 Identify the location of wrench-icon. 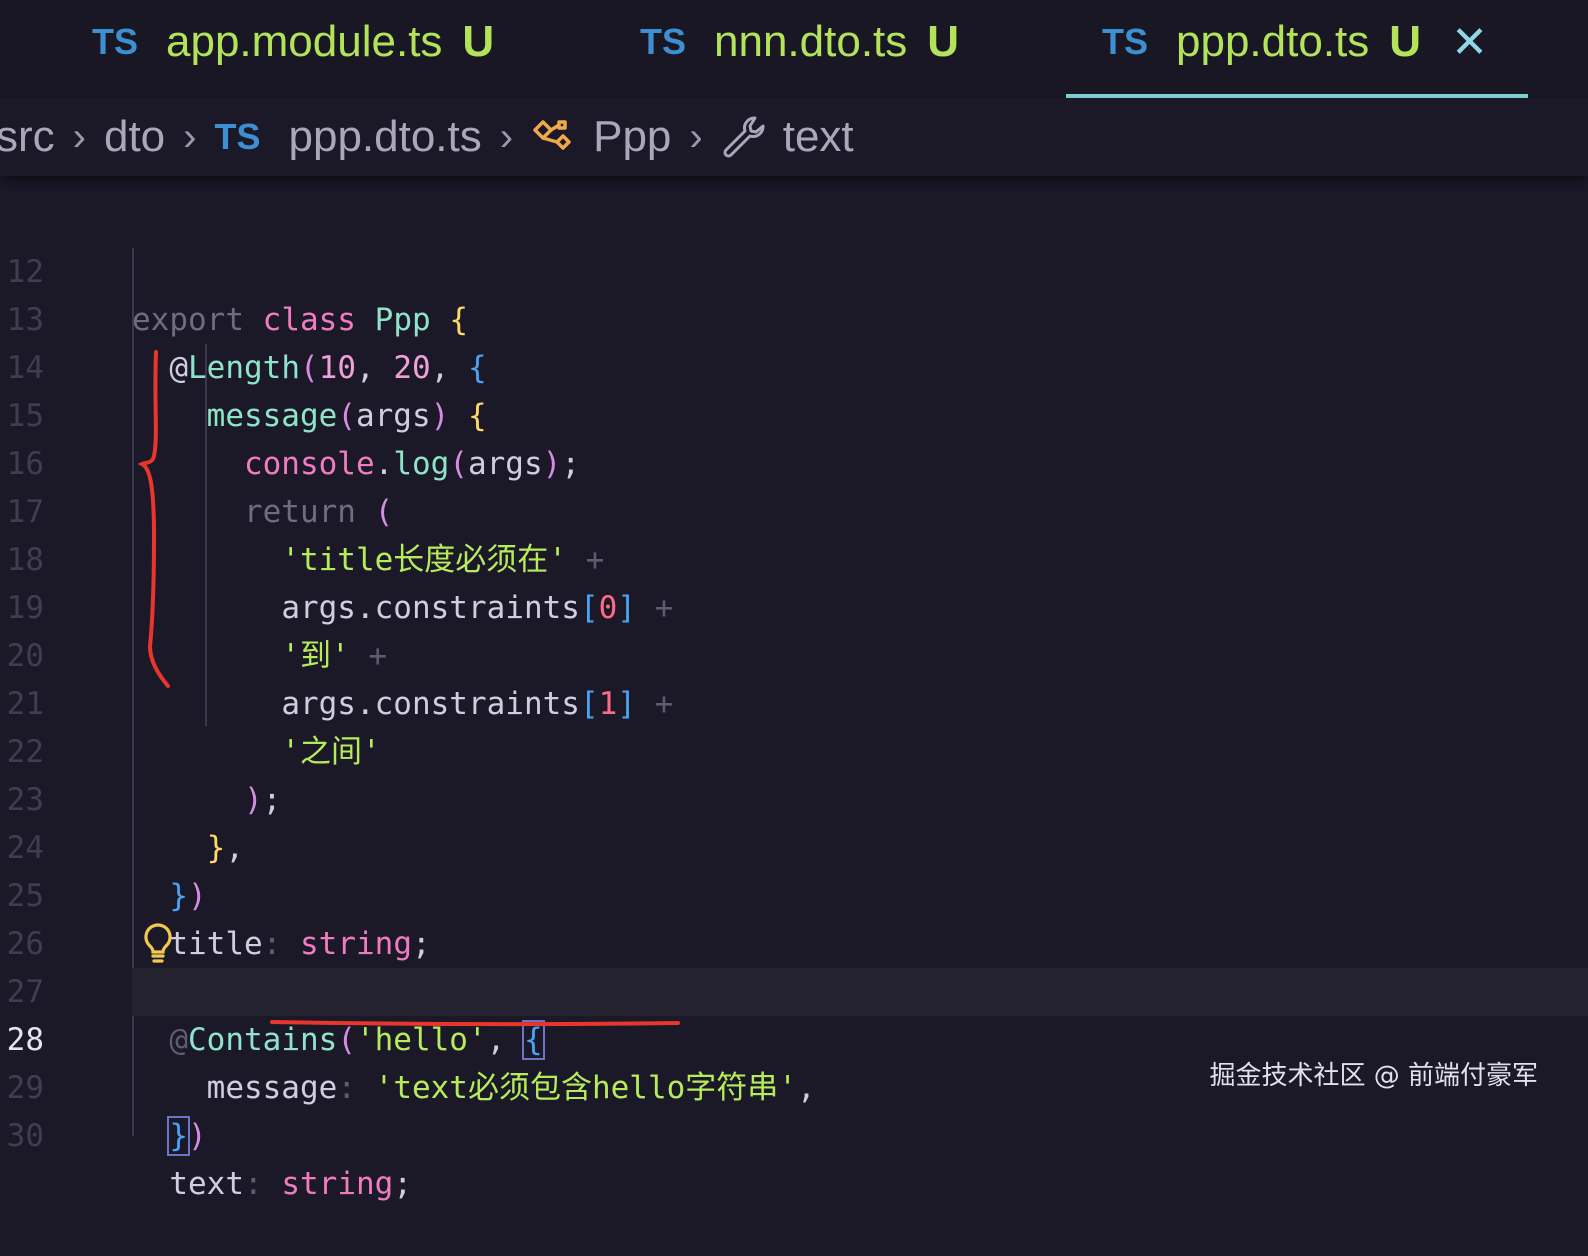
(744, 137).